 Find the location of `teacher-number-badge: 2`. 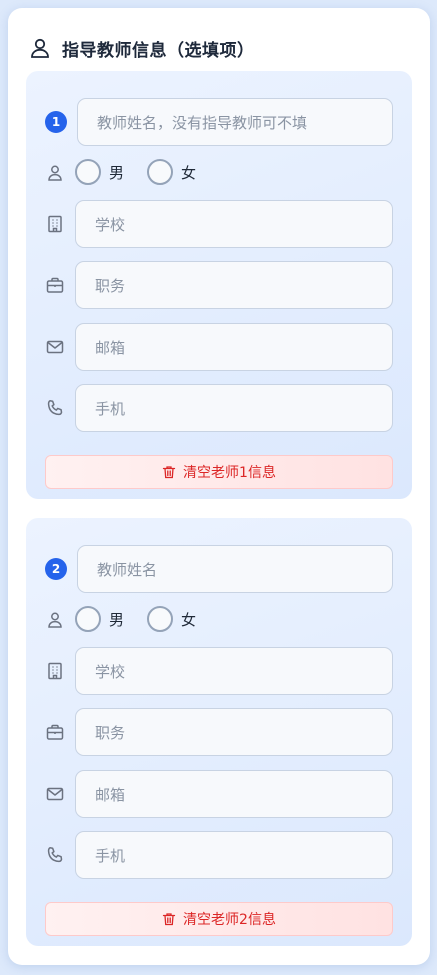

teacher-number-badge: 2 is located at coordinates (56, 569).